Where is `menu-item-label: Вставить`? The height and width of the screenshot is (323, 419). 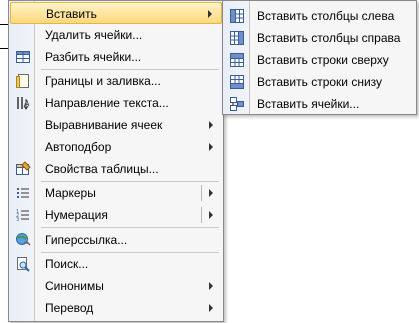
menu-item-label: Вставить is located at coordinates (71, 14).